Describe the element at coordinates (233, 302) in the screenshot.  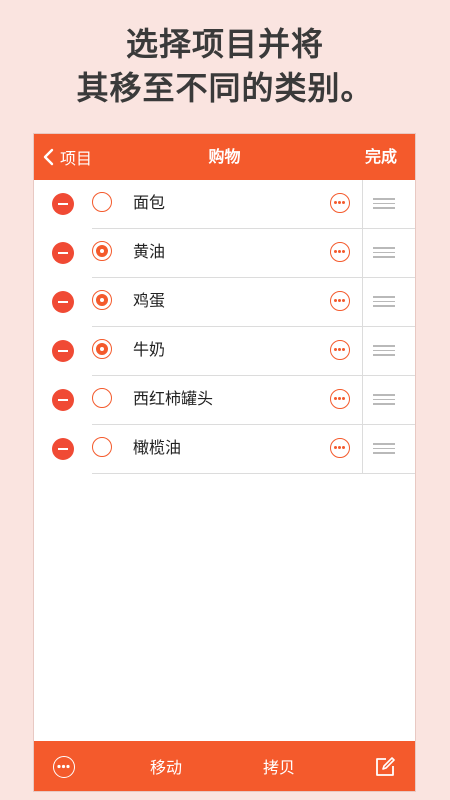
I see `list-item: 鸡蛋` at that location.